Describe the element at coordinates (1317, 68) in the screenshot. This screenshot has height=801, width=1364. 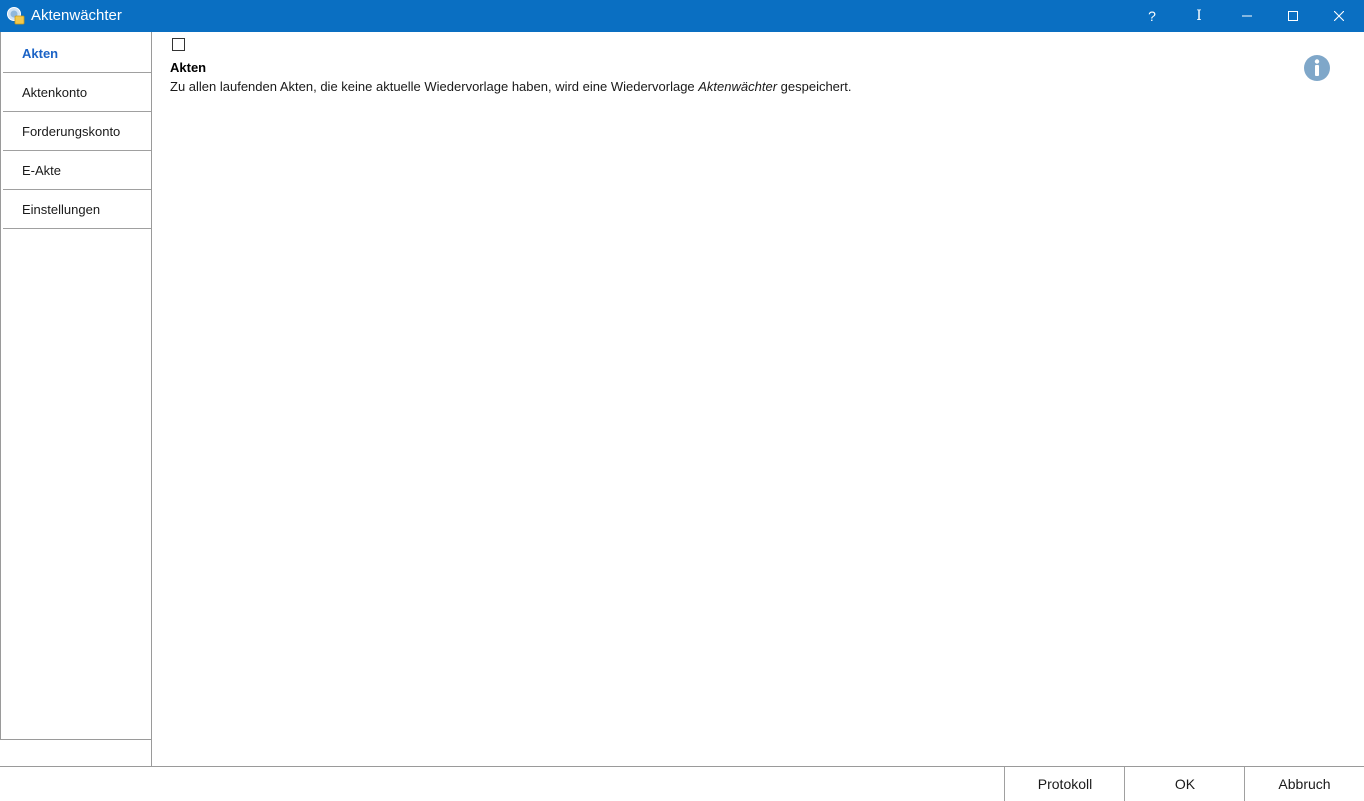
I see `info-icon` at that location.